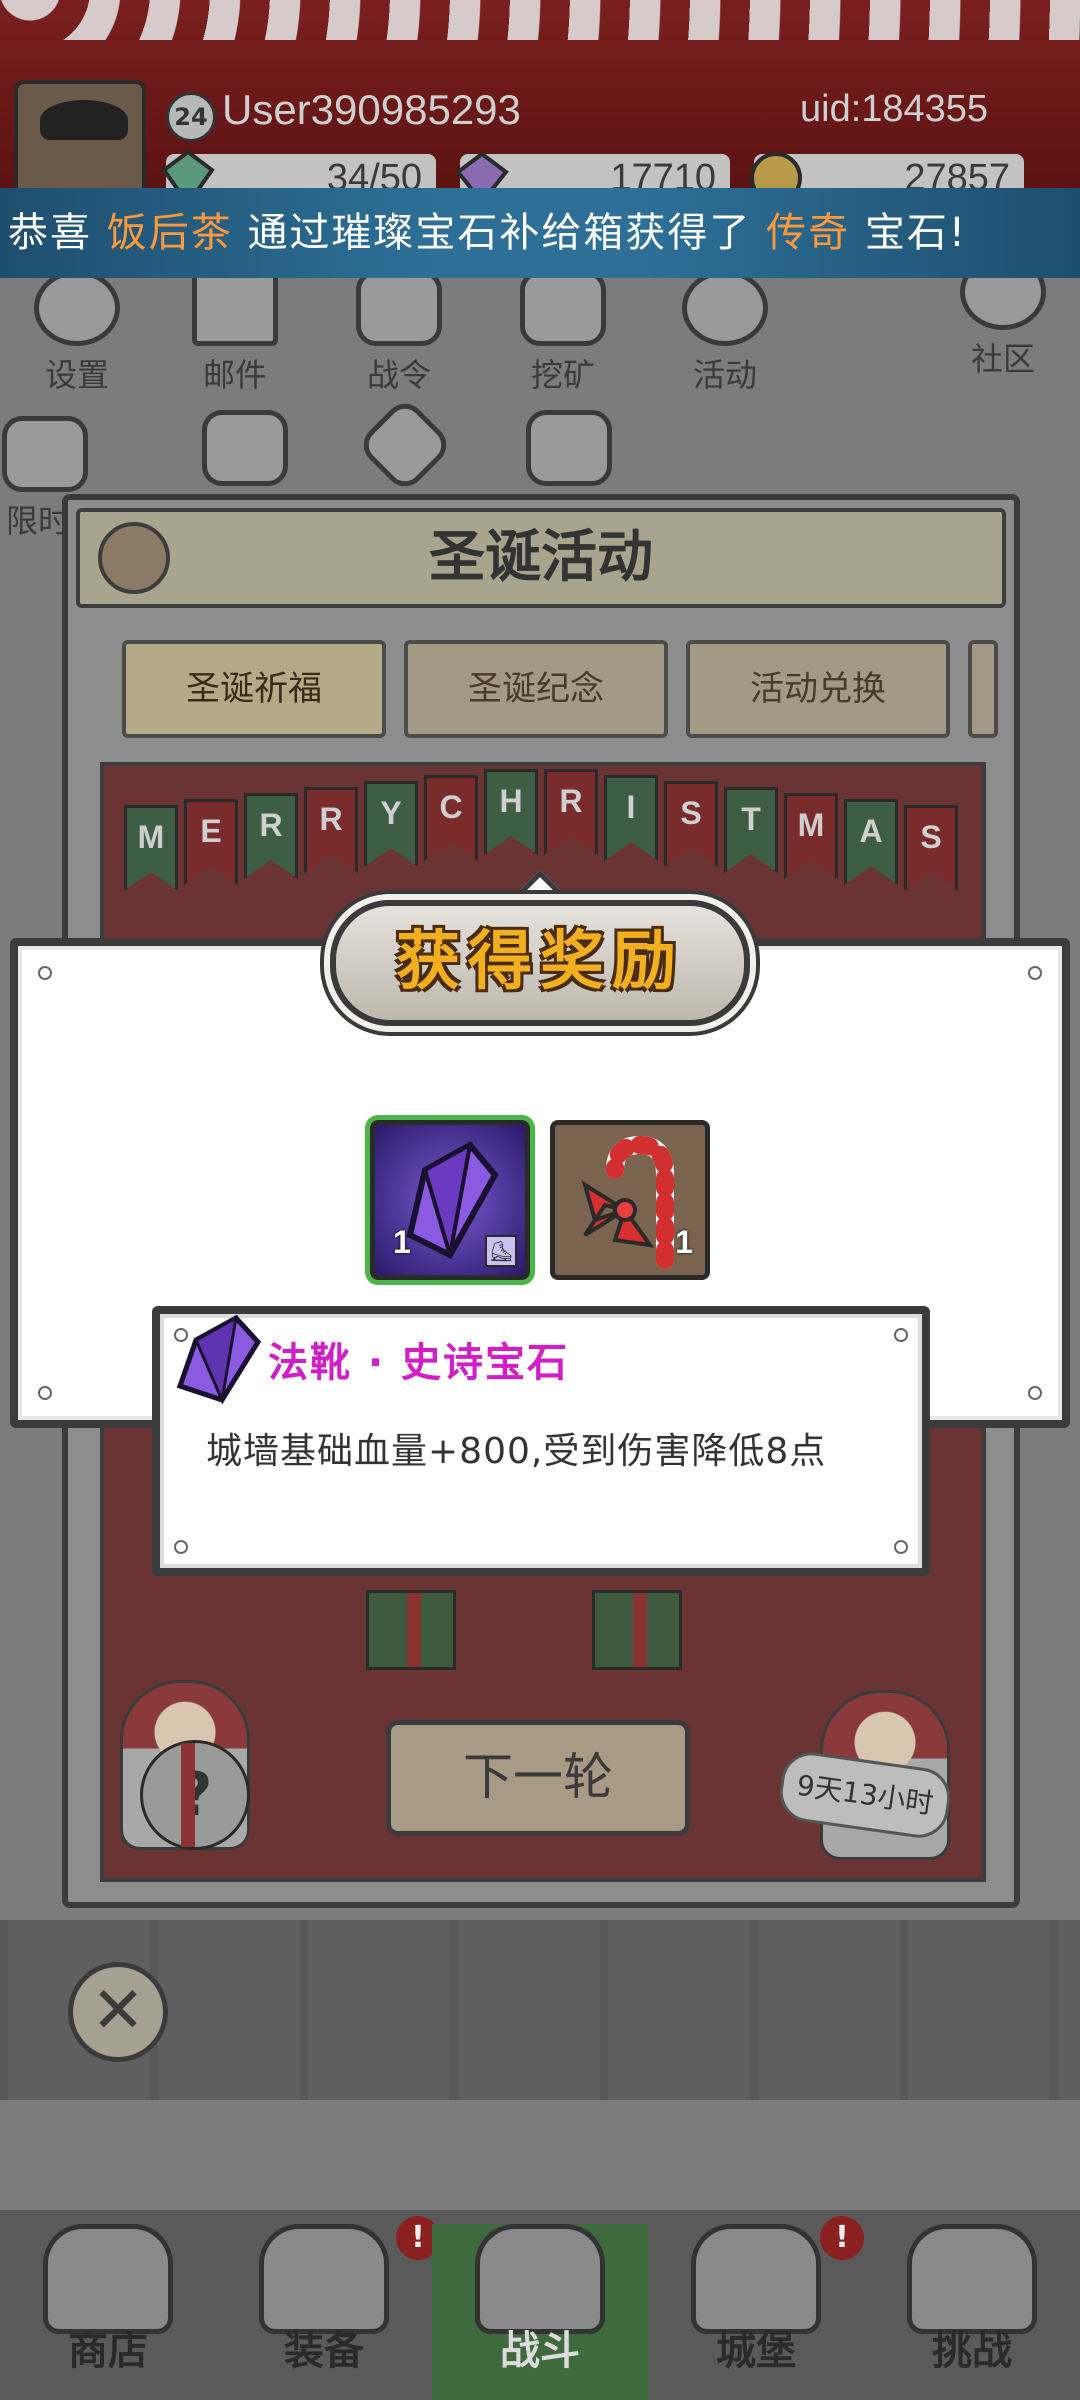 The width and height of the screenshot is (1080, 2400). I want to click on tooltip-item-name: 法靴 · 史诗宝石, so click(419, 1363).